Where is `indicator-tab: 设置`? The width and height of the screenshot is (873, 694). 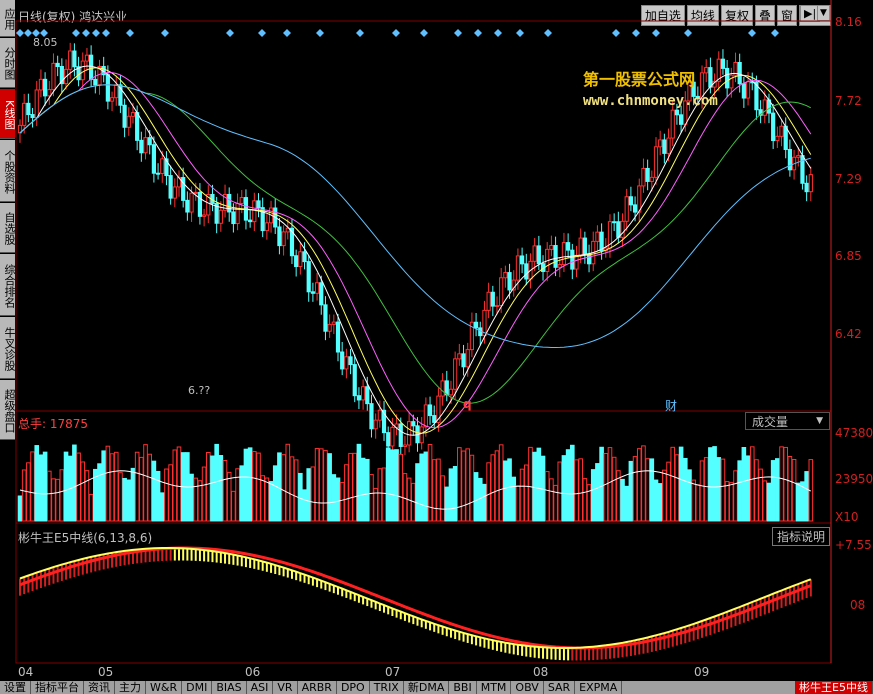 indicator-tab: 设置 is located at coordinates (15, 687).